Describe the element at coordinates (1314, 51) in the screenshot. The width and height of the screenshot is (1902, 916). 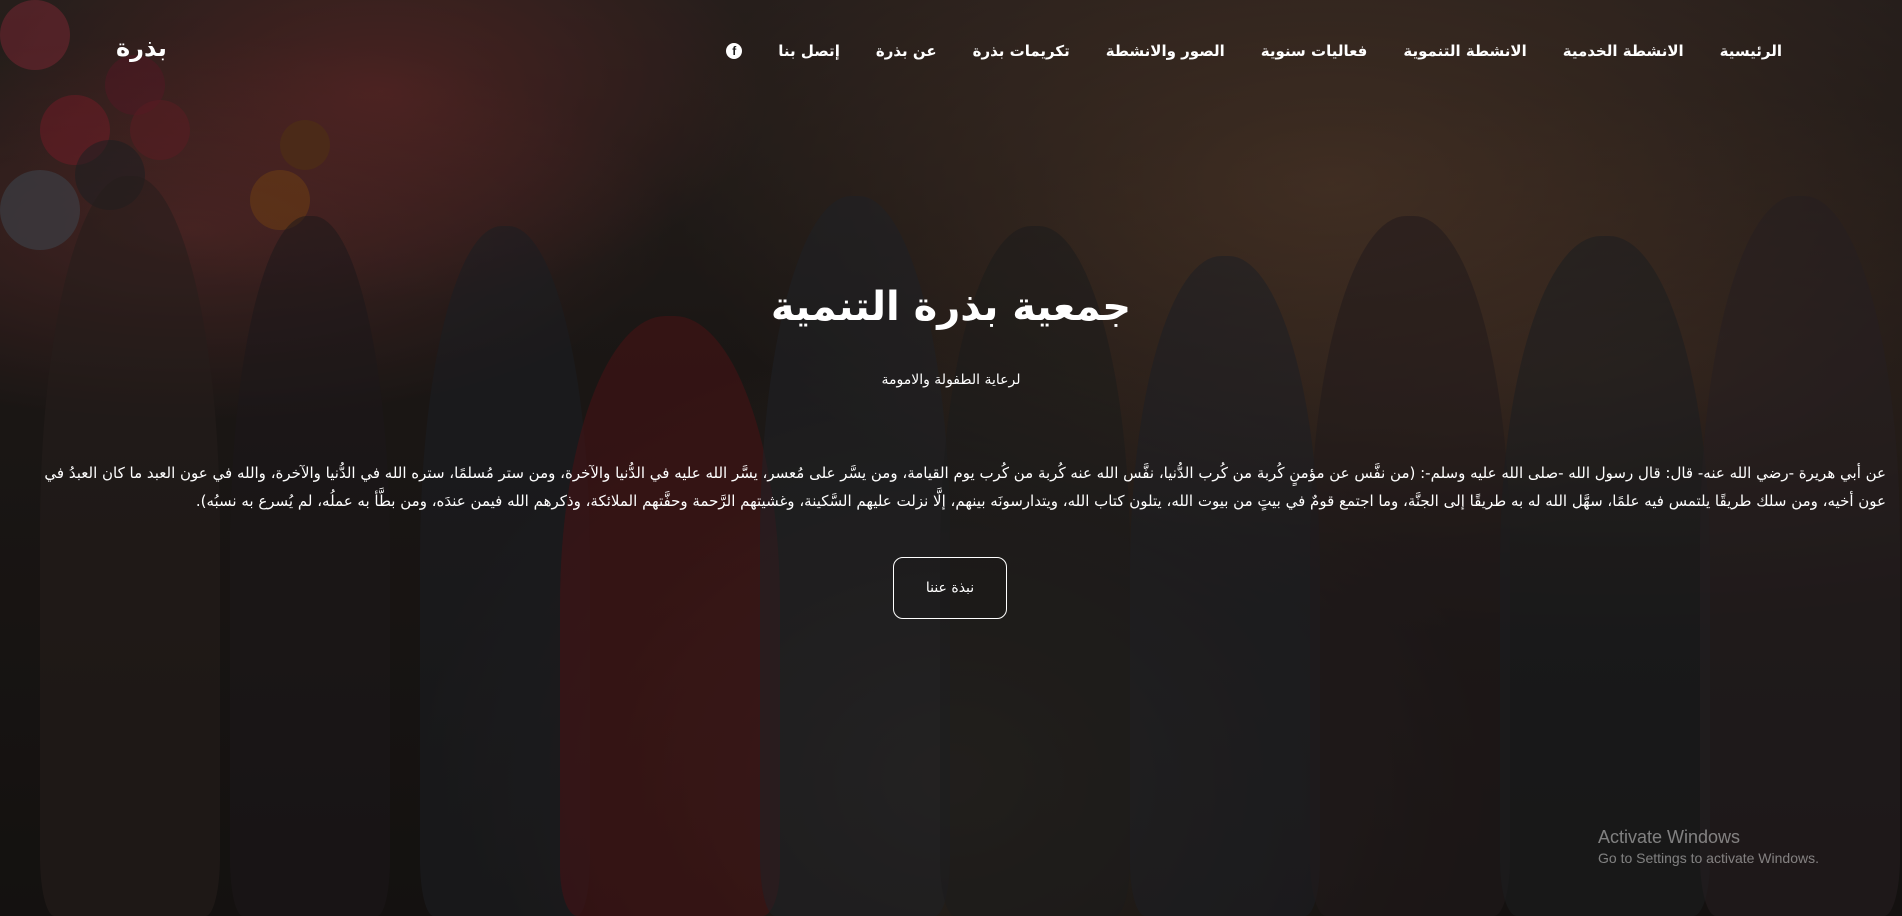
I see `nav-item-annual-events: فعاليات سنوية` at that location.